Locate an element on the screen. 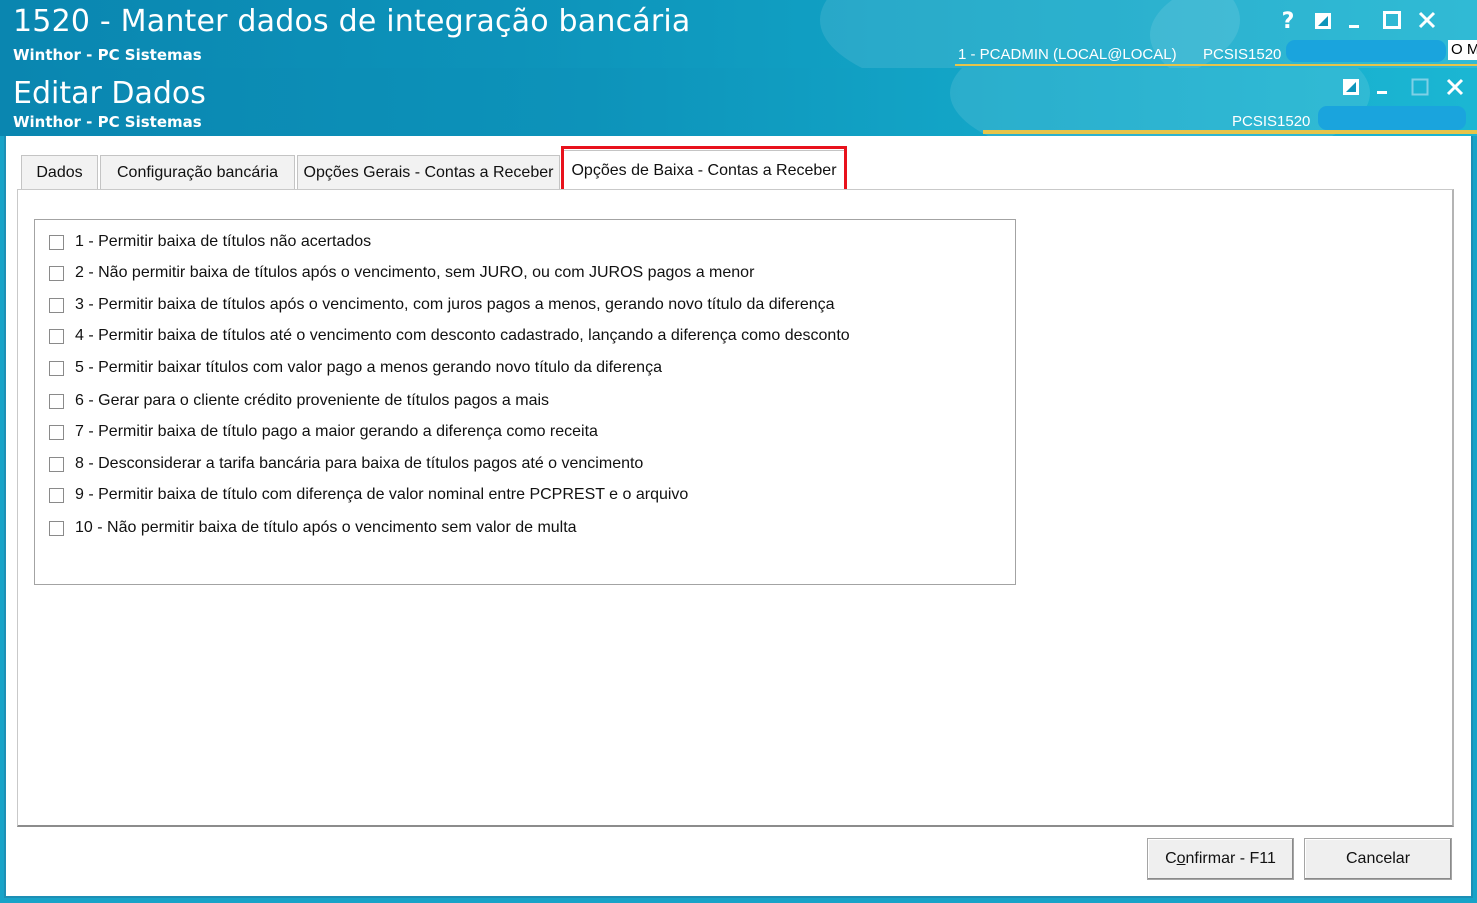 The image size is (1477, 903). confirm-button: Co nfirmar - F11 is located at coordinates (1220, 859).